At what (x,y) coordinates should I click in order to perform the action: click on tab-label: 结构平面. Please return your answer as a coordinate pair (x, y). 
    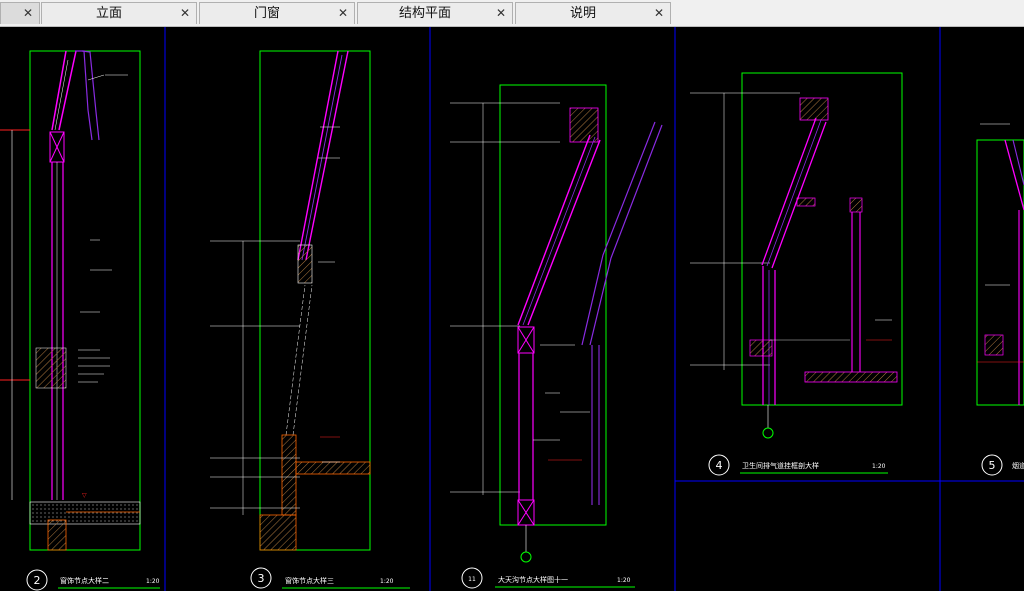
    Looking at the image, I should click on (424, 13).